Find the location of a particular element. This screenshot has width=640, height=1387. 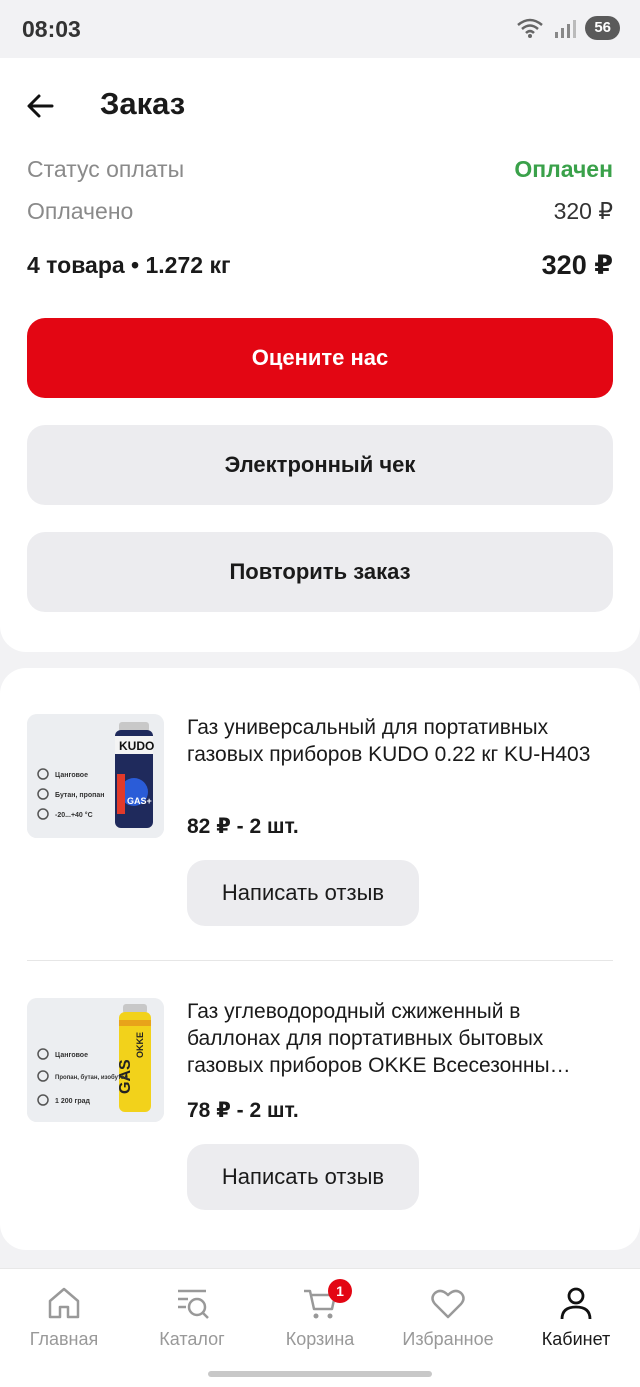

tab-home: Главная is located at coordinates (64, 1316).